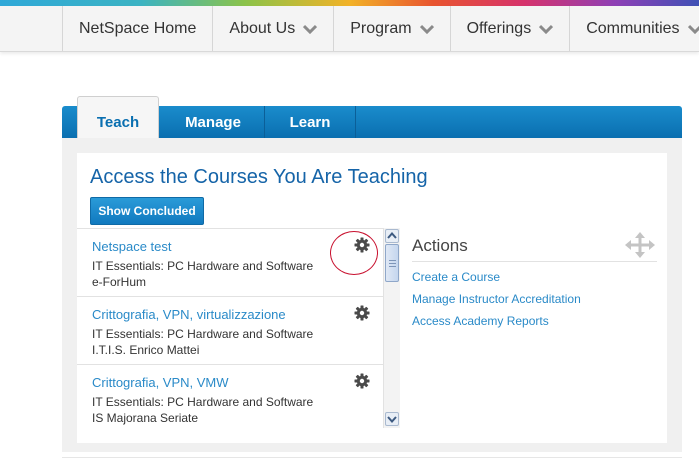 This screenshot has height=467, width=699. I want to click on course-title-link: Netspace test, so click(132, 246).